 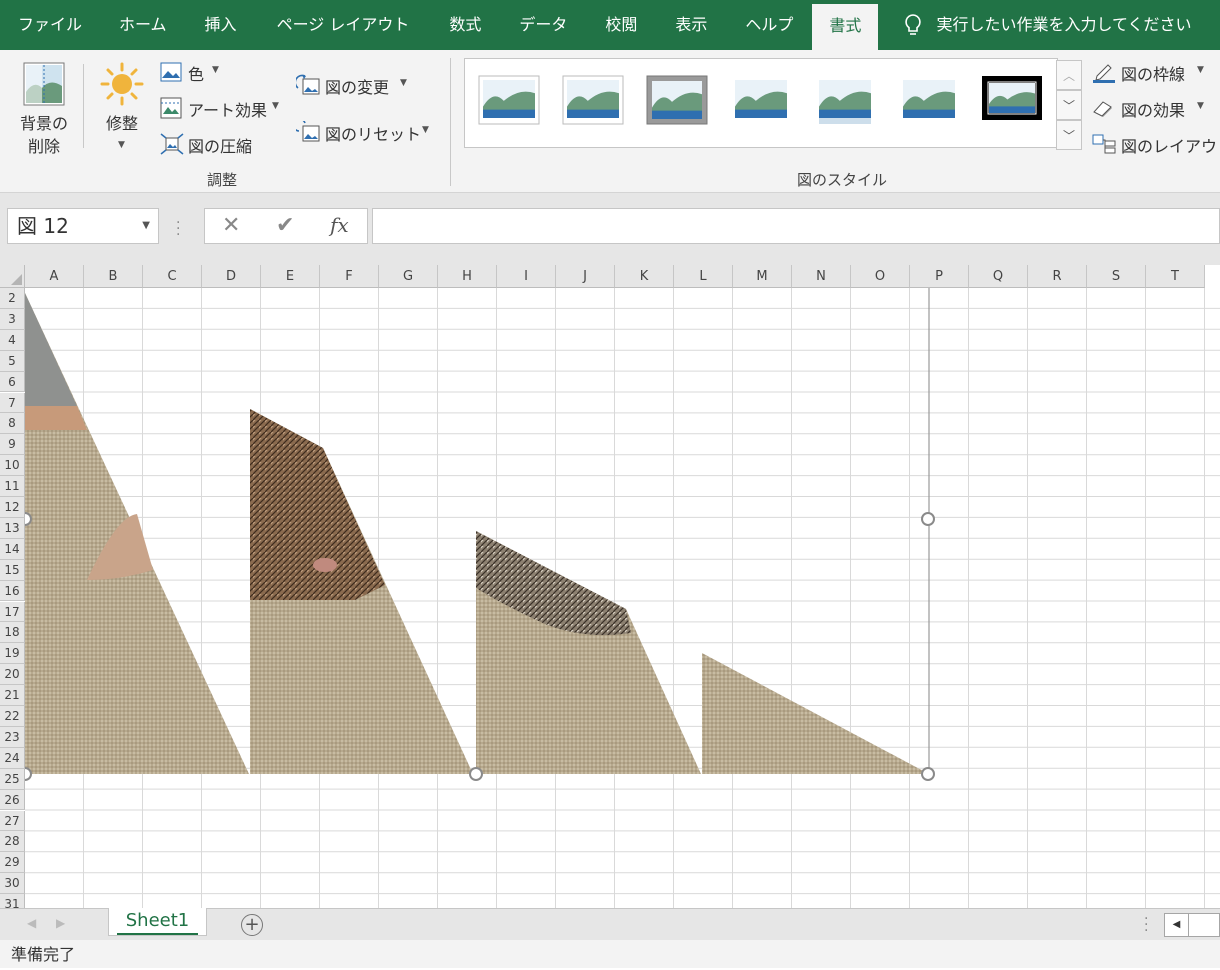 What do you see at coordinates (12, 863) in the screenshot?
I see `row-header: 29` at bounding box center [12, 863].